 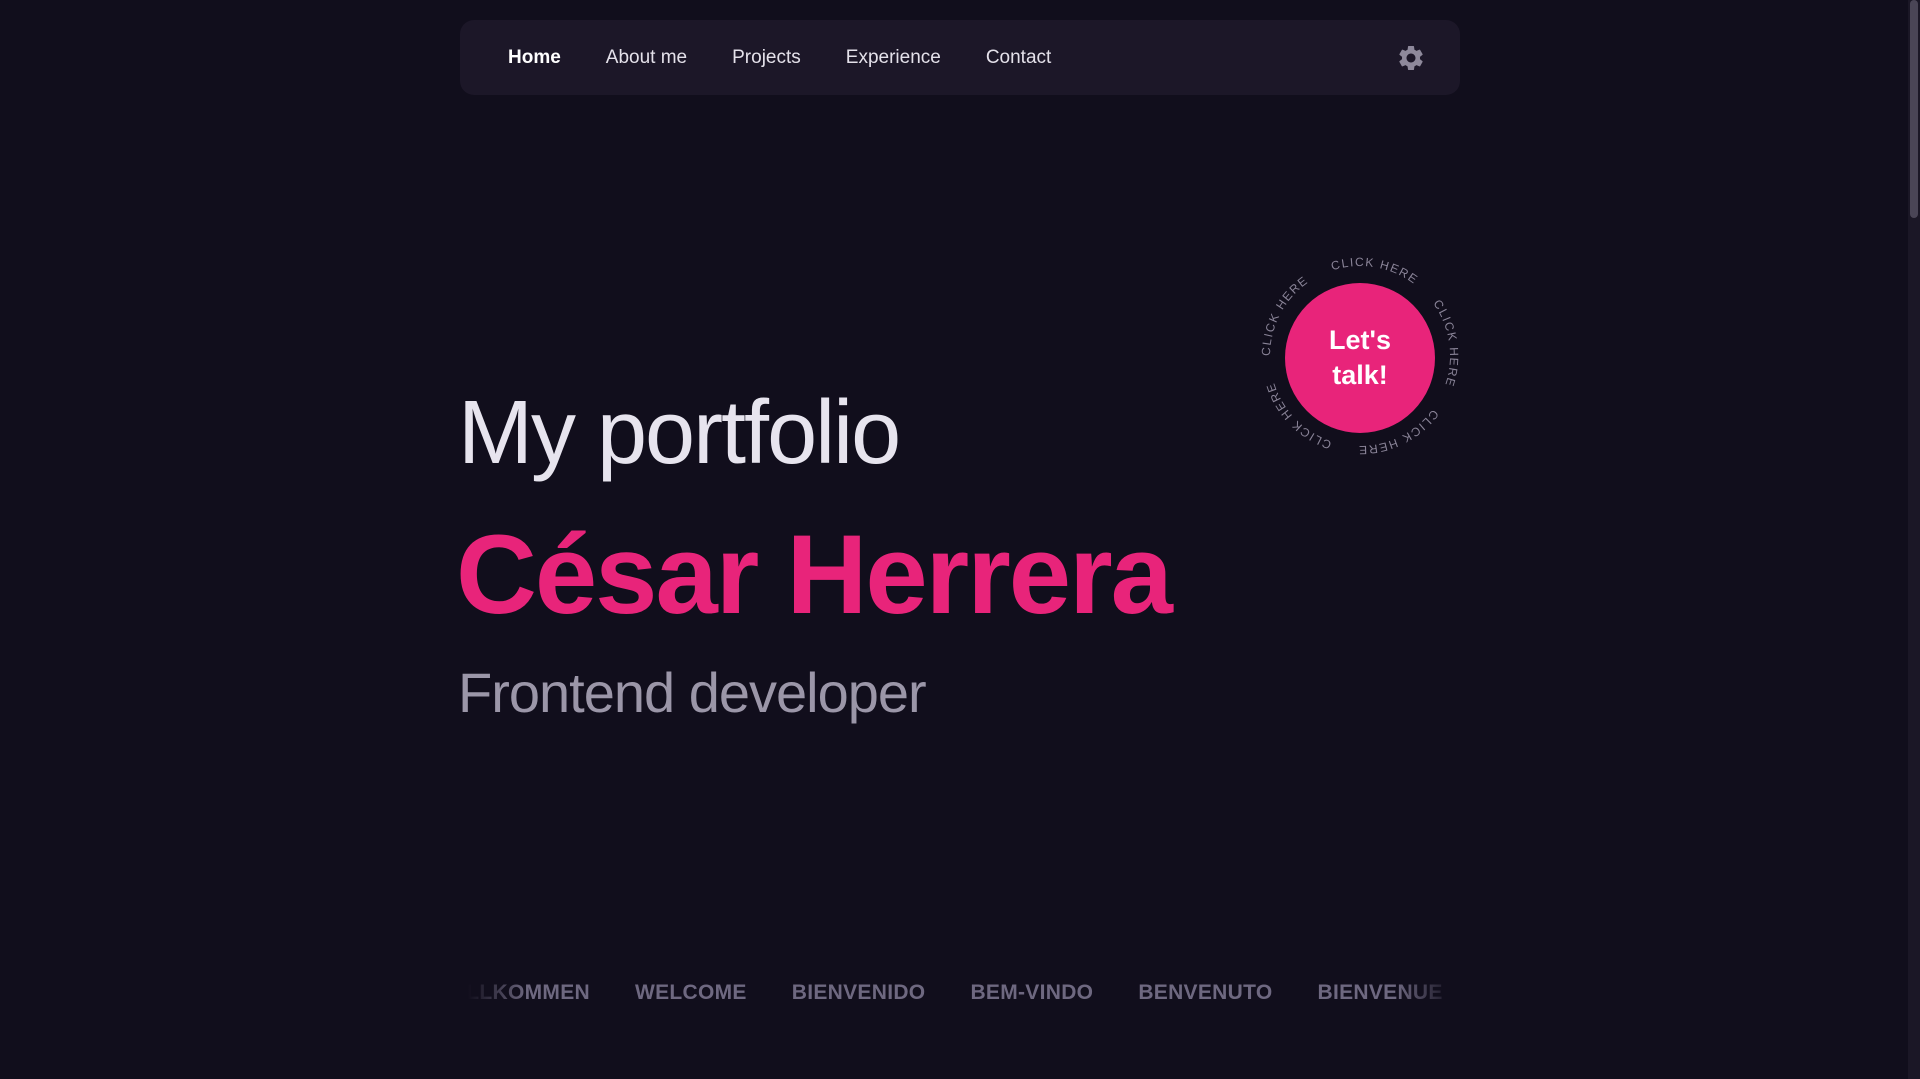 I want to click on ring-text-2: CLICK HERE, so click(x=1374, y=271).